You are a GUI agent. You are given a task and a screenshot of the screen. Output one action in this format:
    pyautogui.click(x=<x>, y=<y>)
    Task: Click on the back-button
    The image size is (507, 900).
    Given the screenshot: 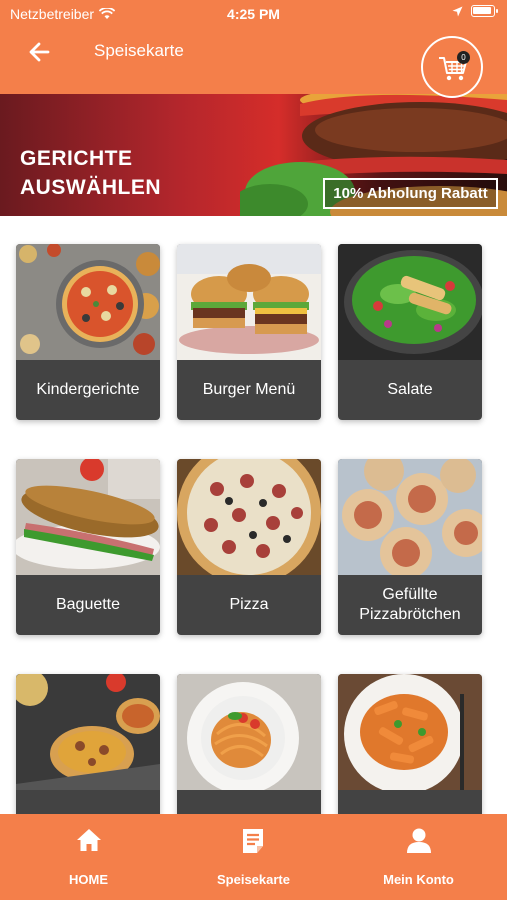 What is the action you would take?
    pyautogui.click(x=40, y=52)
    